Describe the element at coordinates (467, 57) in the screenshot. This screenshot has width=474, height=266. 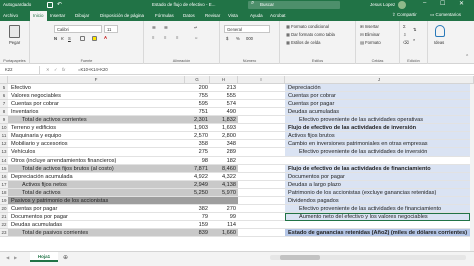
I see `collapse-ribbon-icon: ⌃` at that location.